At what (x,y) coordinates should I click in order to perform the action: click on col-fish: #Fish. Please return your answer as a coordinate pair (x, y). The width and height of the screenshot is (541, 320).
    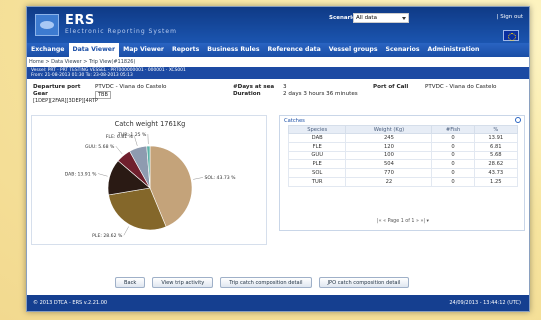
    Looking at the image, I should click on (453, 129).